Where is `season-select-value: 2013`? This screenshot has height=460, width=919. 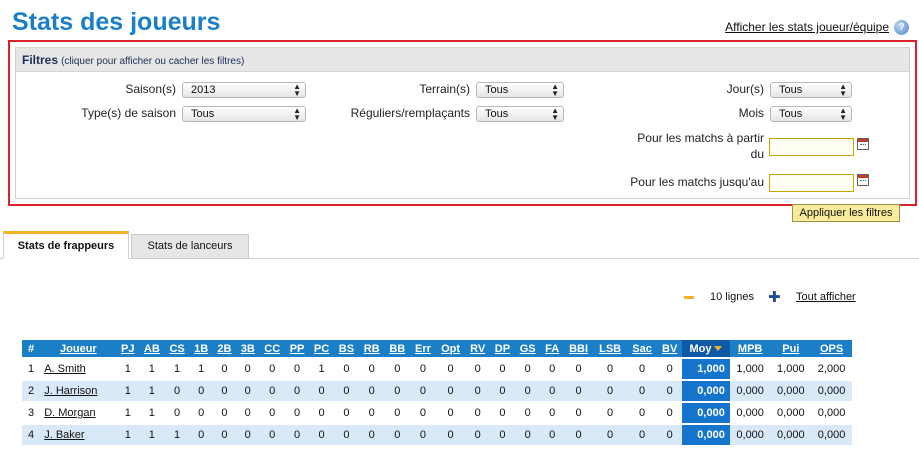 season-select-value: 2013 is located at coordinates (203, 90).